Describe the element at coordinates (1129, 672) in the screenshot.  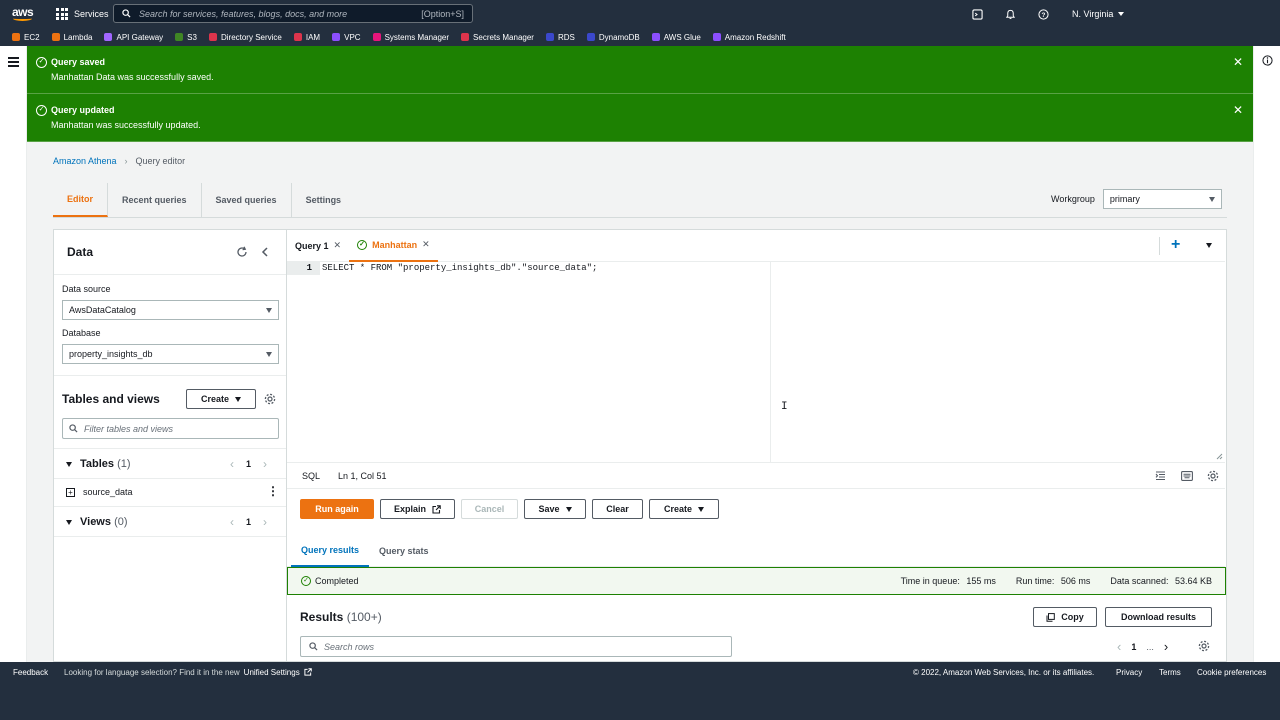
I see `privacy-link: Privacy` at that location.